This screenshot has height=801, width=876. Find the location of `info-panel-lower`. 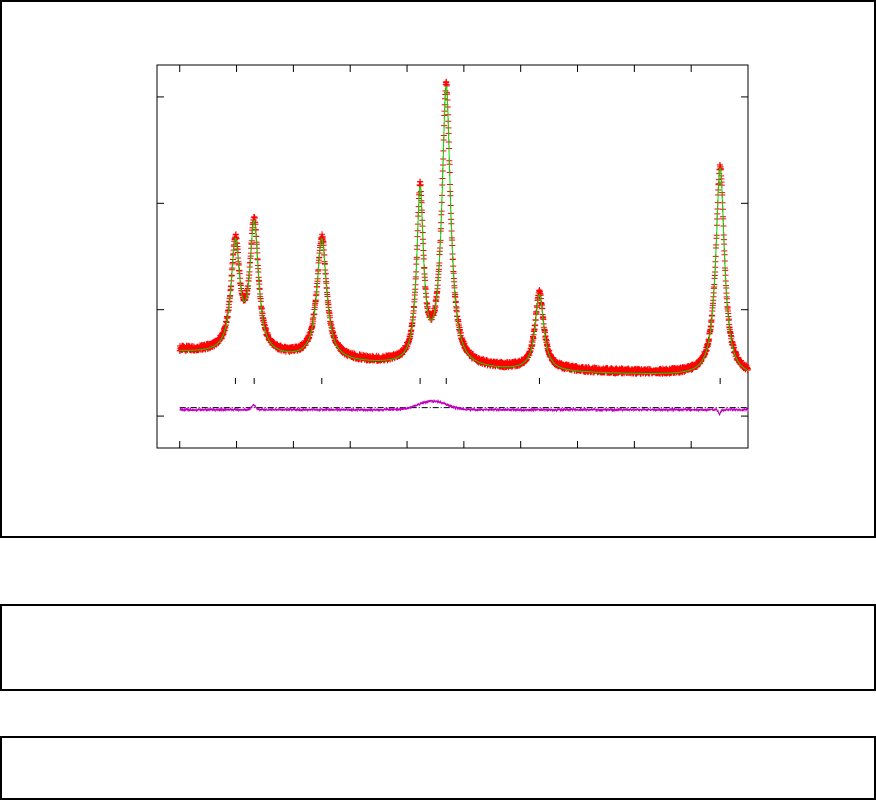

info-panel-lower is located at coordinates (438, 768).